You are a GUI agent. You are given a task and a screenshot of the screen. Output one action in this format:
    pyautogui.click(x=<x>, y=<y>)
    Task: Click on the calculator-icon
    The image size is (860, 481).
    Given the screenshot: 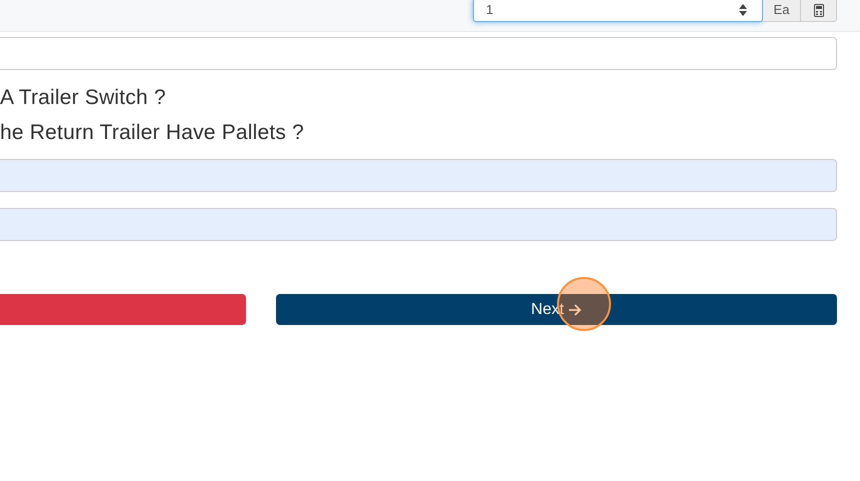 What is the action you would take?
    pyautogui.click(x=819, y=10)
    